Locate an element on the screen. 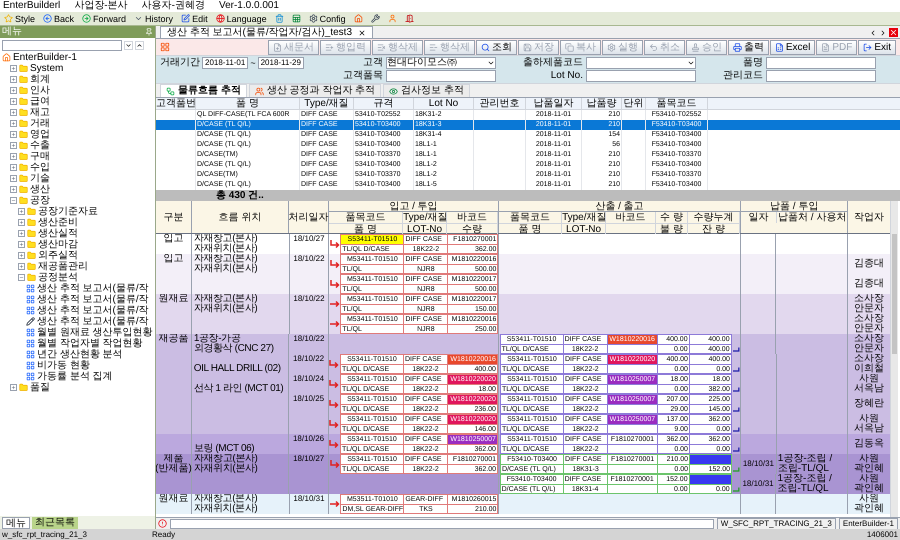 This screenshot has height=540, width=900. tree-item: 년간 생산현황 분석 is located at coordinates (80, 354).